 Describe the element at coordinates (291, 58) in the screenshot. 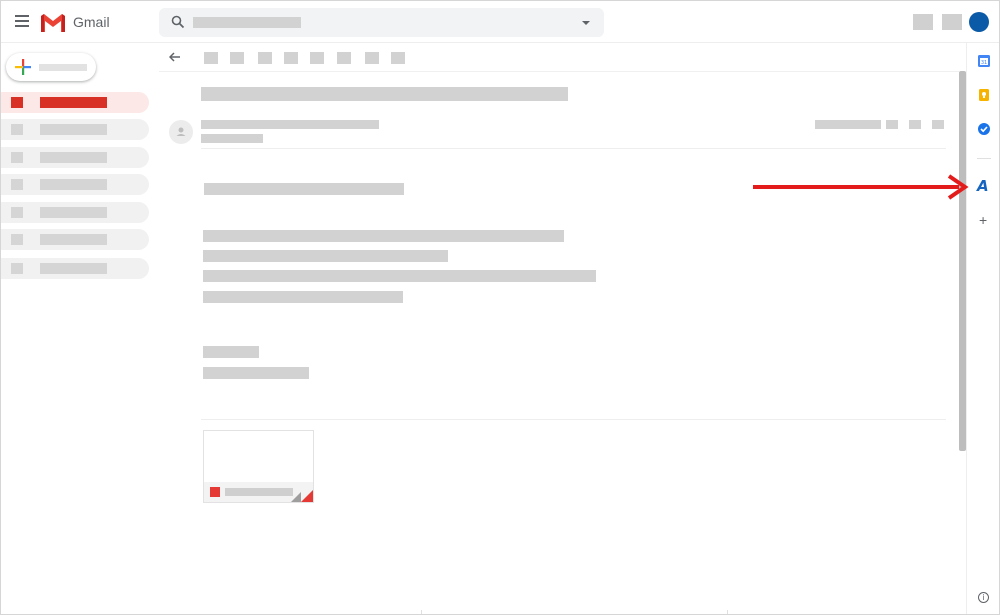

I see `mark-unread-button` at that location.